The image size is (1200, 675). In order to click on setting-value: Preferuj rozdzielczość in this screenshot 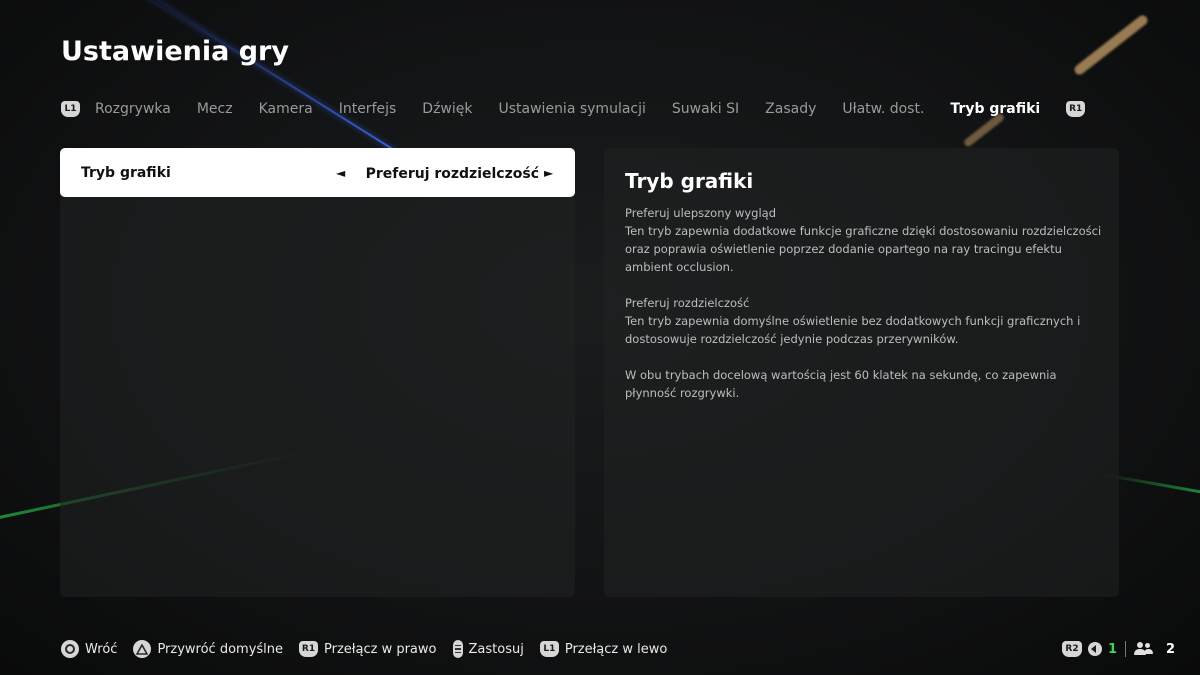, I will do `click(452, 174)`.